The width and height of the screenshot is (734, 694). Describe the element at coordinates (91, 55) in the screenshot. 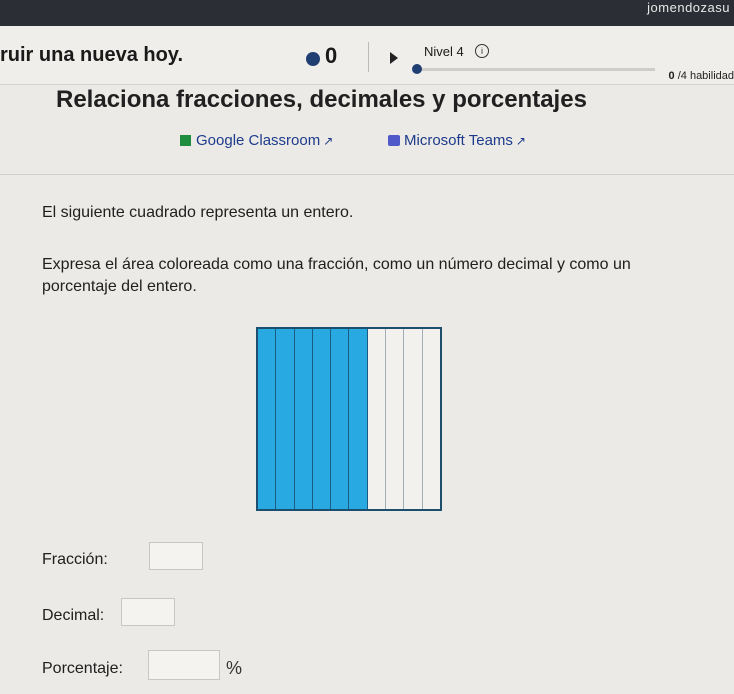

I see `daily-goal-text: ruir una nueva hoy.` at that location.